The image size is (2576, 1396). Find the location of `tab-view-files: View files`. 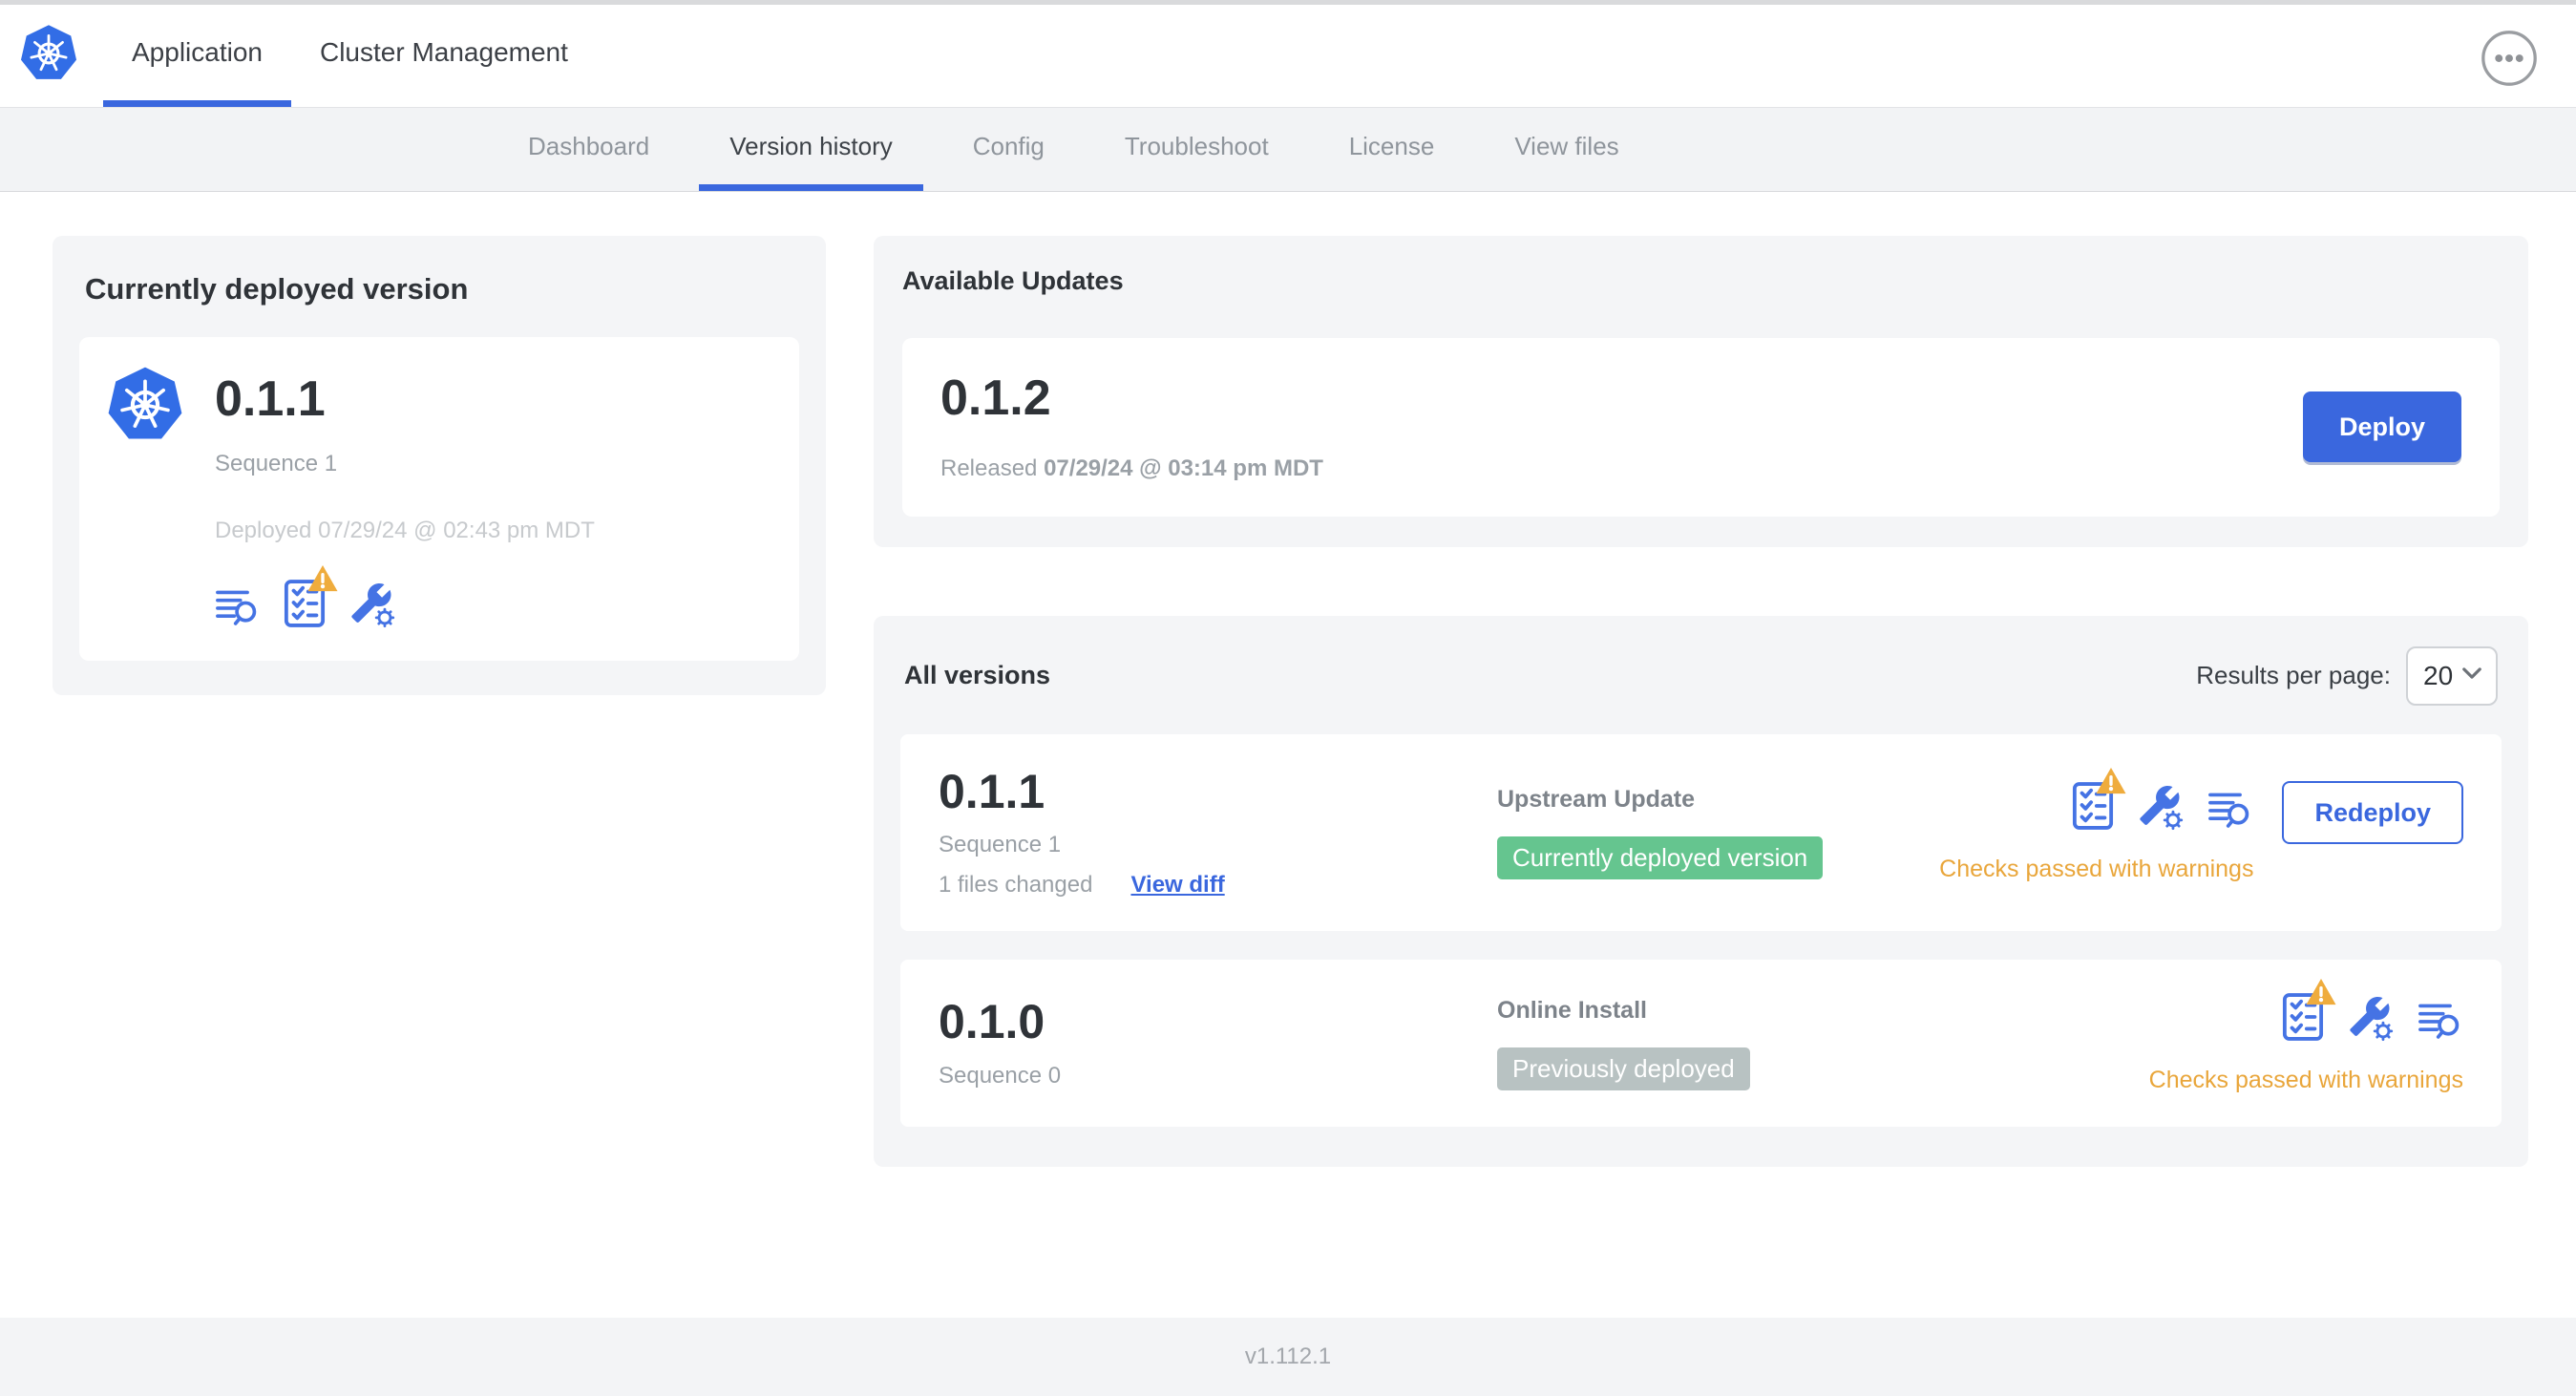

tab-view-files: View files is located at coordinates (1566, 149).